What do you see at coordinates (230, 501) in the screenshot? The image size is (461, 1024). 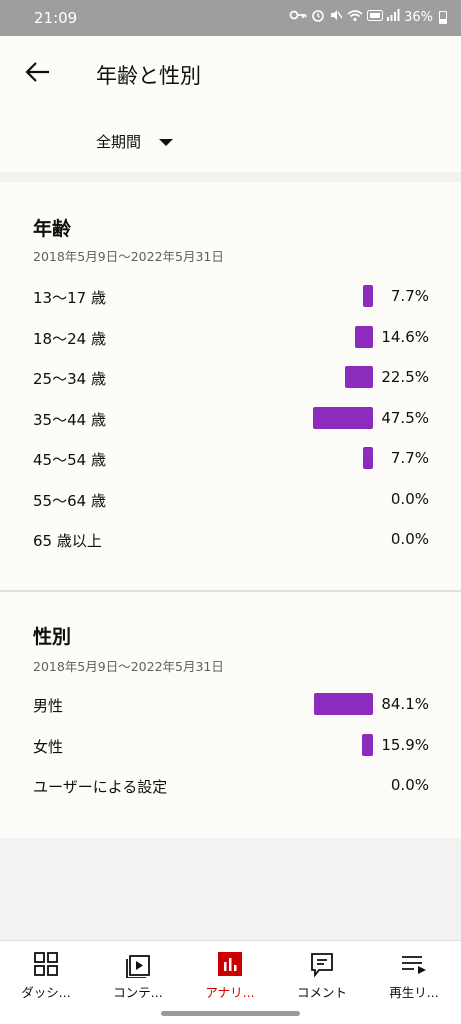 I see `age-row: 55～64 歳 0.0%` at bounding box center [230, 501].